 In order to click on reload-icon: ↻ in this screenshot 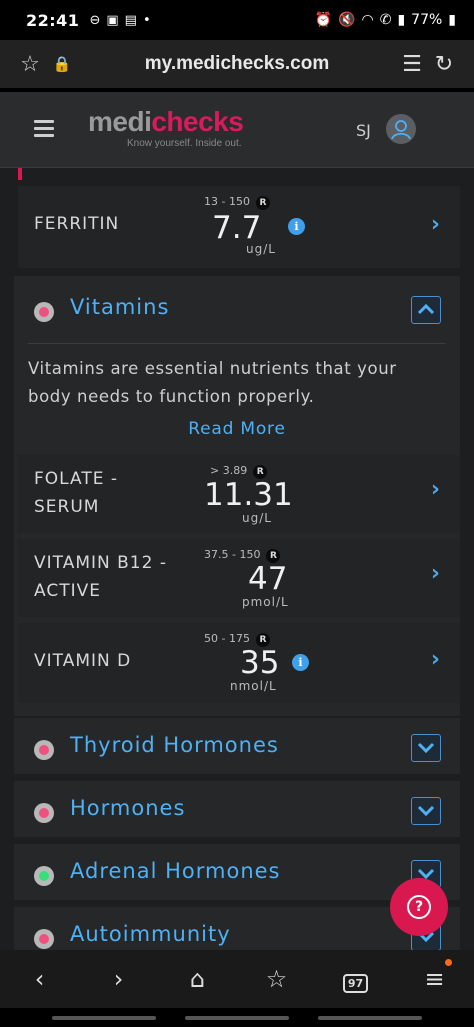, I will do `click(444, 64)`.